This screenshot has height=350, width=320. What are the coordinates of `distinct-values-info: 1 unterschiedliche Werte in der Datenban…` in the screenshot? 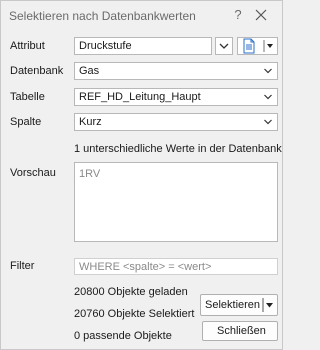 It's located at (178, 149).